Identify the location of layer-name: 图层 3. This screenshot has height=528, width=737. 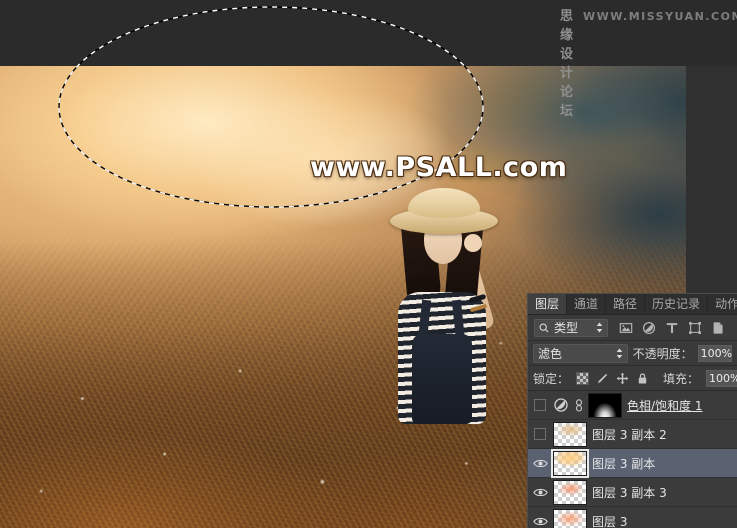
(609, 520).